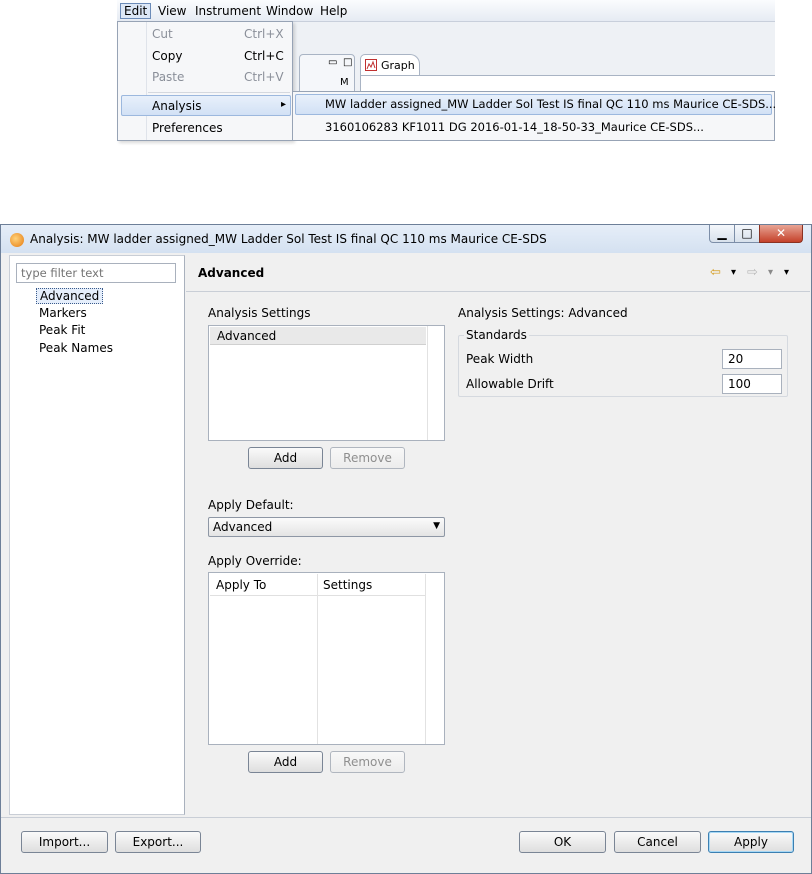 The image size is (812, 874). I want to click on analysis-settings-label: Analysis Settings, so click(259, 313).